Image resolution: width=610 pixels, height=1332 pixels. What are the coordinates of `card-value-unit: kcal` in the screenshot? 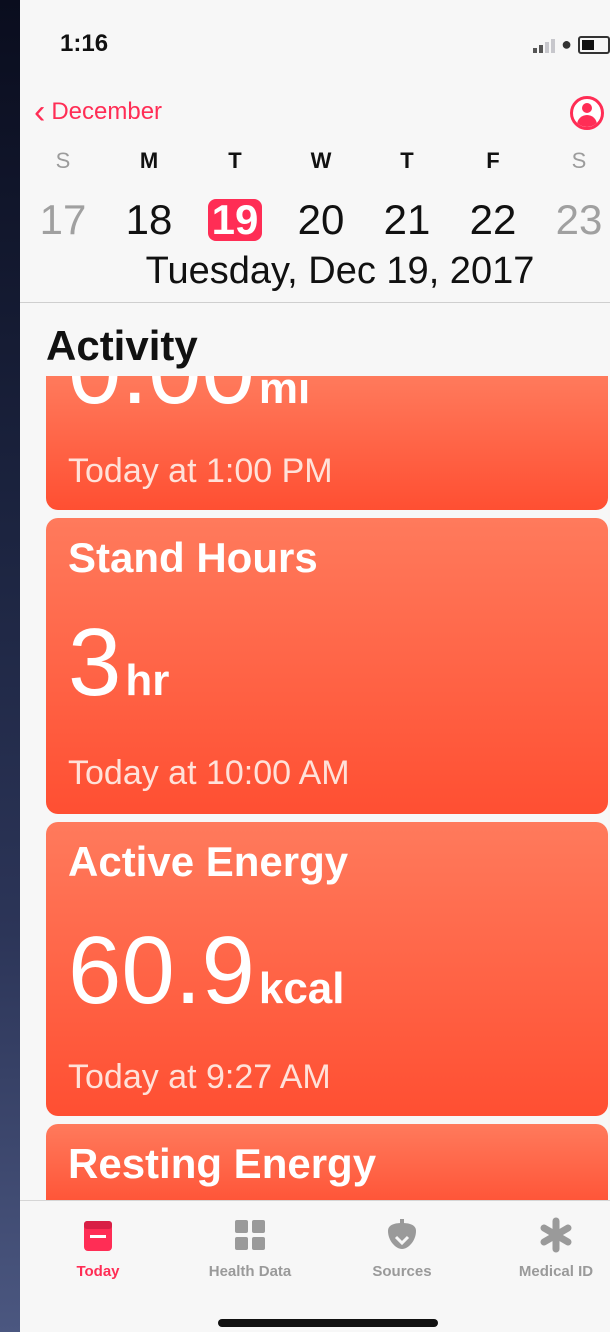 It's located at (301, 988).